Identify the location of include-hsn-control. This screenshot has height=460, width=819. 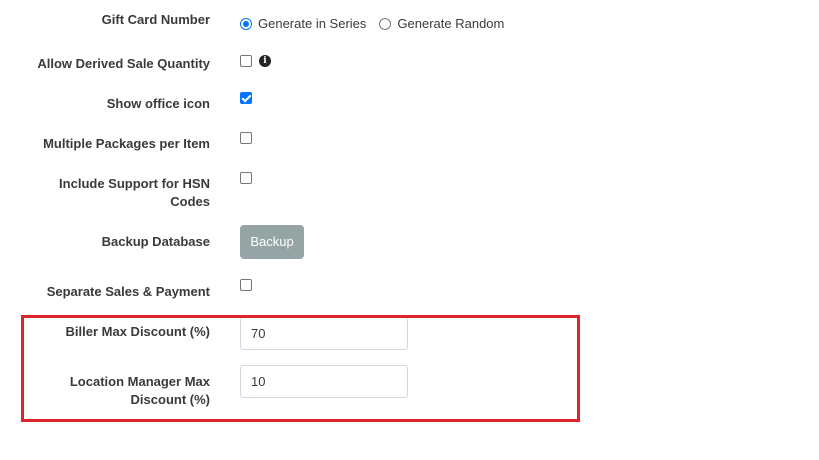
(246, 179).